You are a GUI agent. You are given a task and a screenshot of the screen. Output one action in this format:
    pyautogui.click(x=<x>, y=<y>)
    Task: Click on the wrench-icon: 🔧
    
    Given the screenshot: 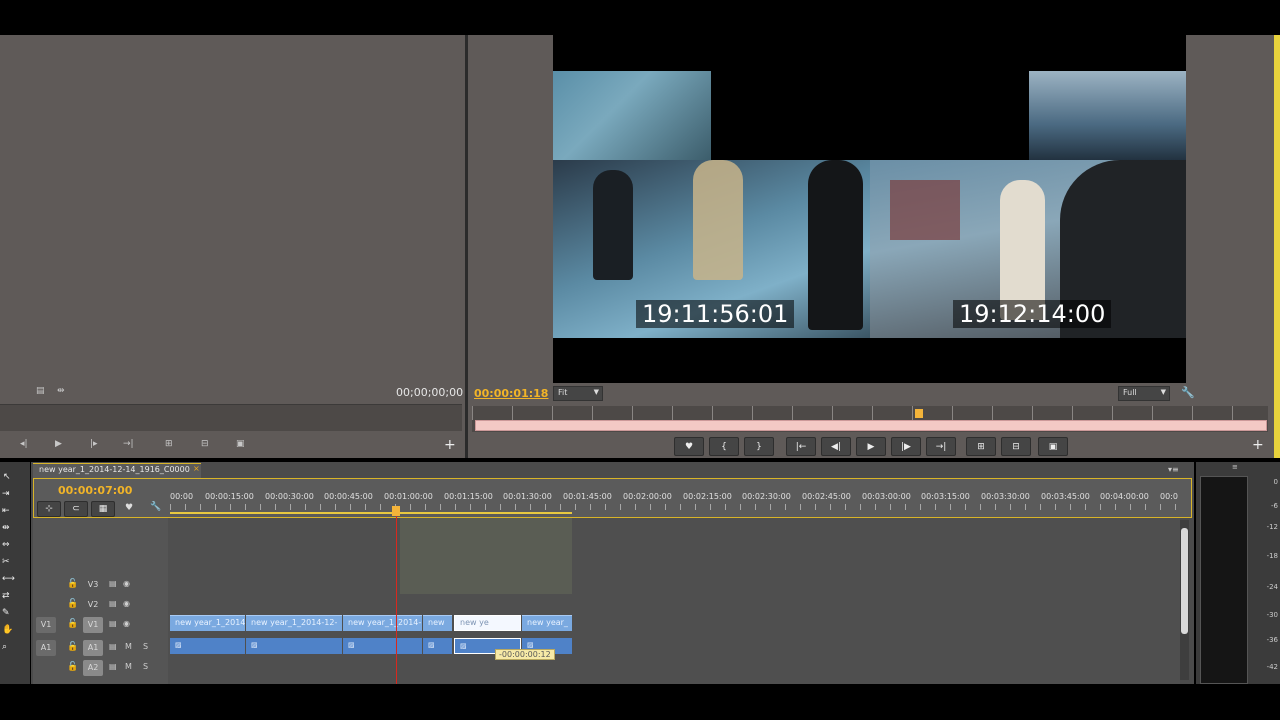 What is the action you would take?
    pyautogui.click(x=1188, y=392)
    